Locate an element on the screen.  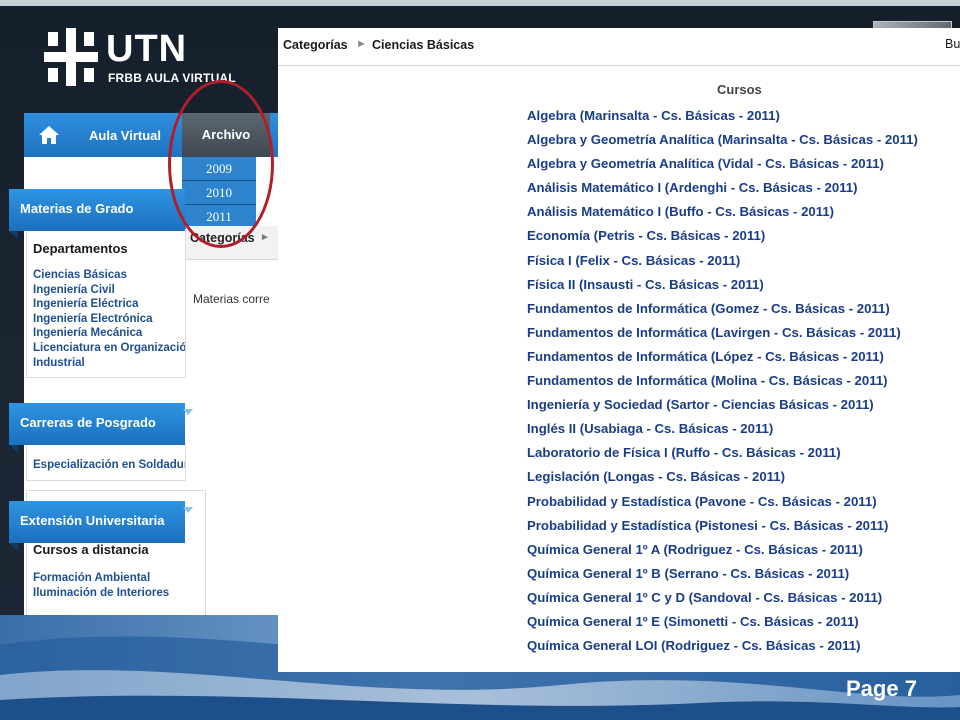
link-licenciatura-organizacion: Licenciatura en Organizació is located at coordinates (106, 348).